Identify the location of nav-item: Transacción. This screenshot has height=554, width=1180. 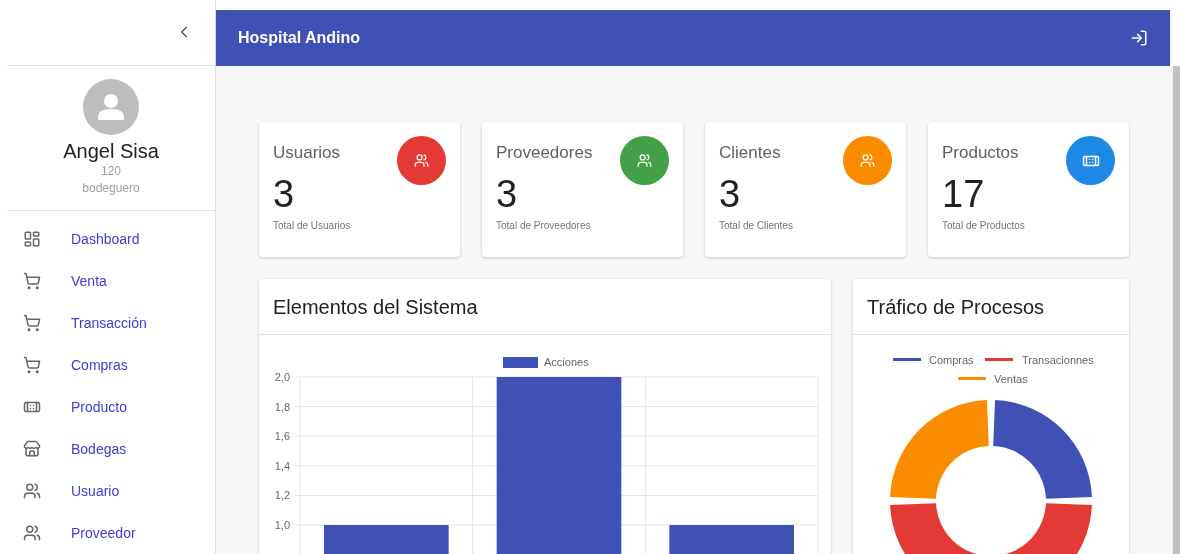
(107, 323).